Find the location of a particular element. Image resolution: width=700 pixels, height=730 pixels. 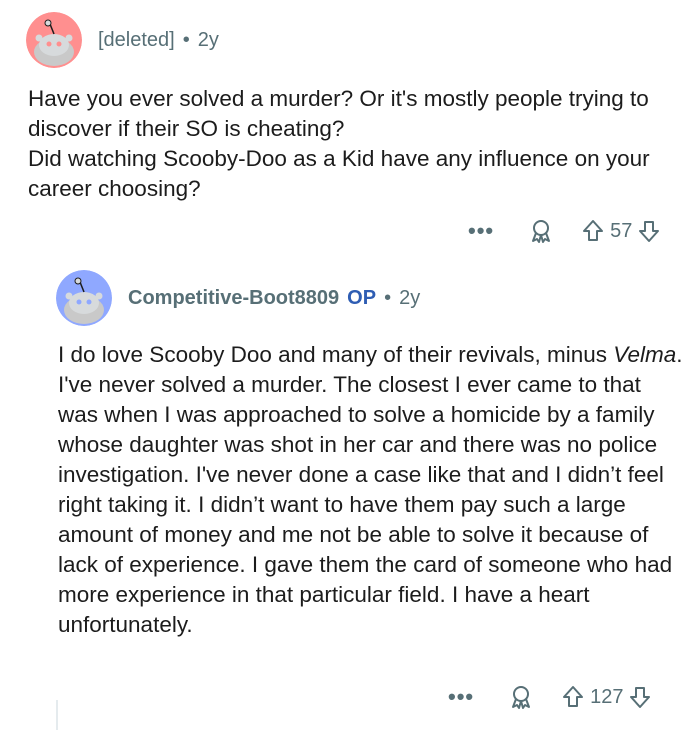

comment-meta: [deleted] • 2y is located at coordinates (158, 40).